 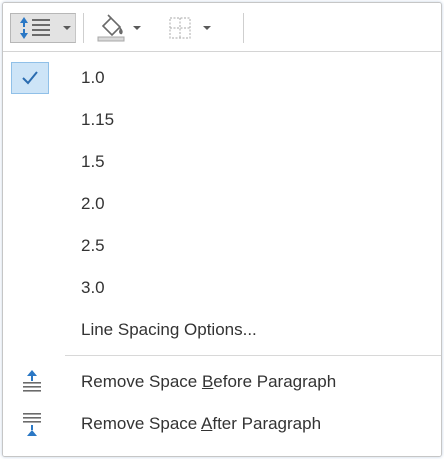 I want to click on ribbon-toolbar, so click(x=222, y=27).